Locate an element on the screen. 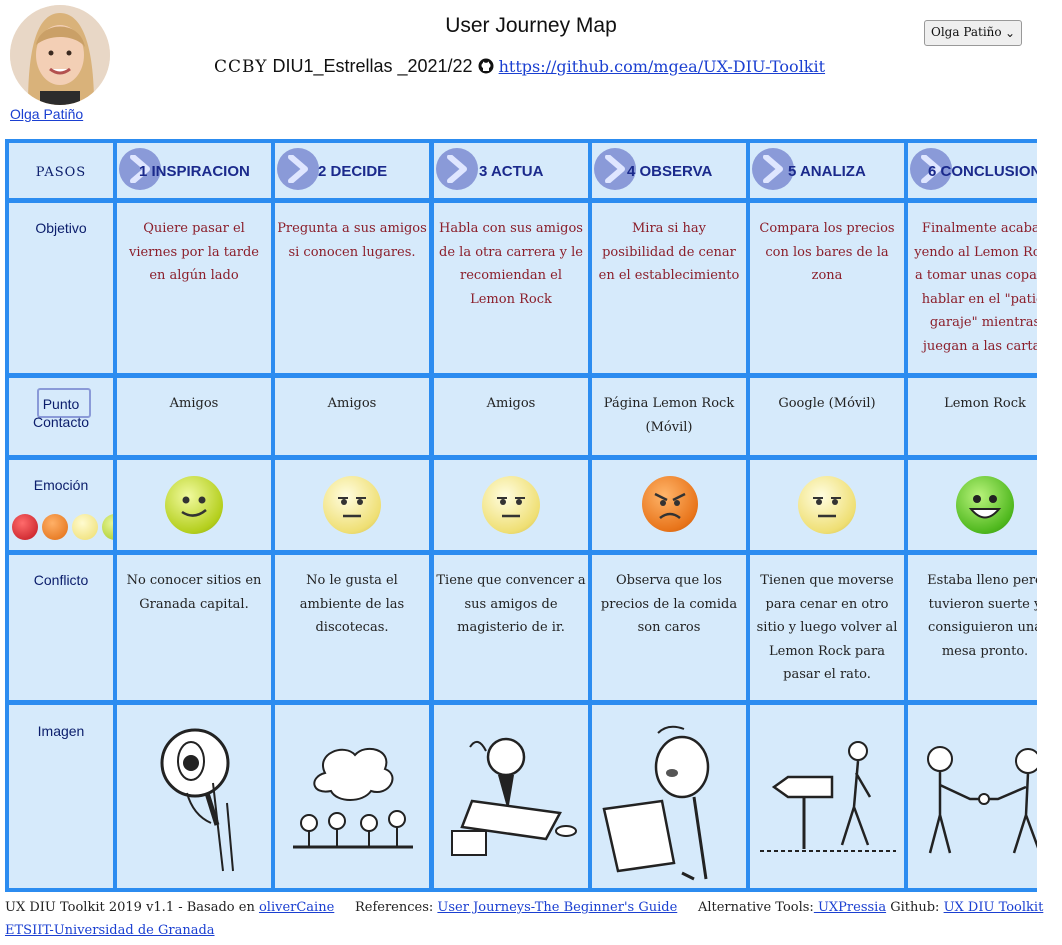  magnifier-person-icon is located at coordinates (197, 800).